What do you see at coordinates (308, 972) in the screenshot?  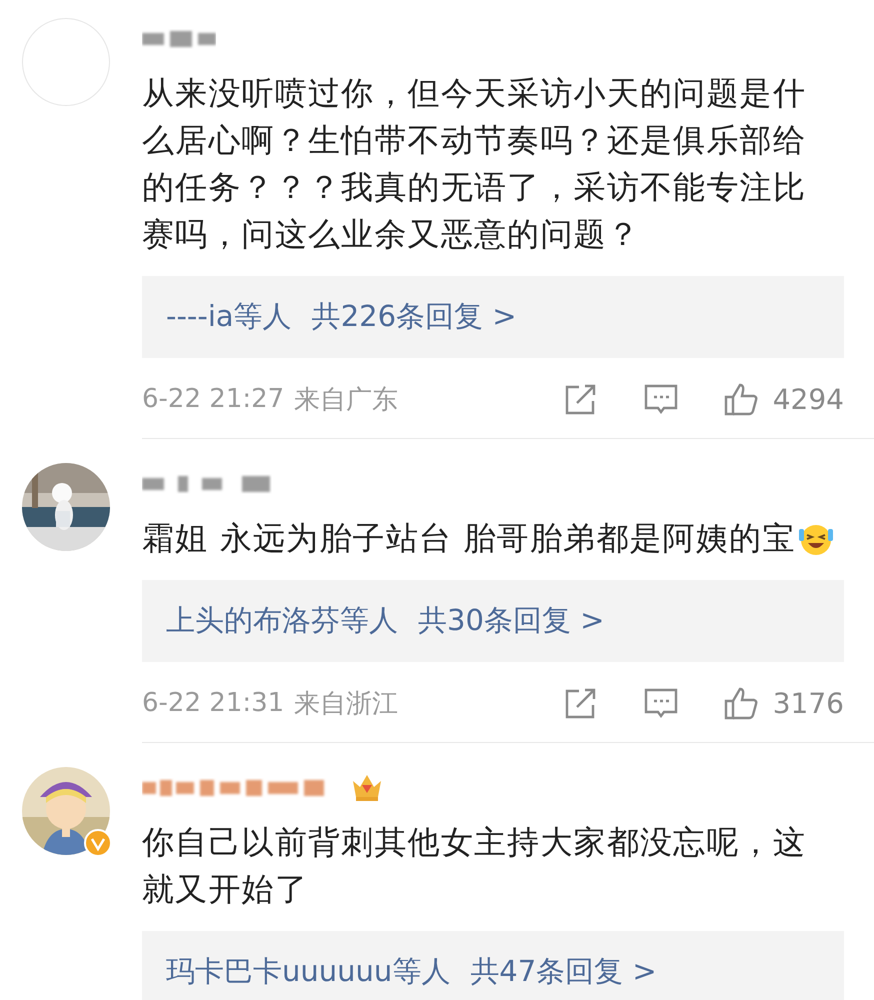 I see `reply-users-link: 玛卡巴卡uuuuuu等人` at bounding box center [308, 972].